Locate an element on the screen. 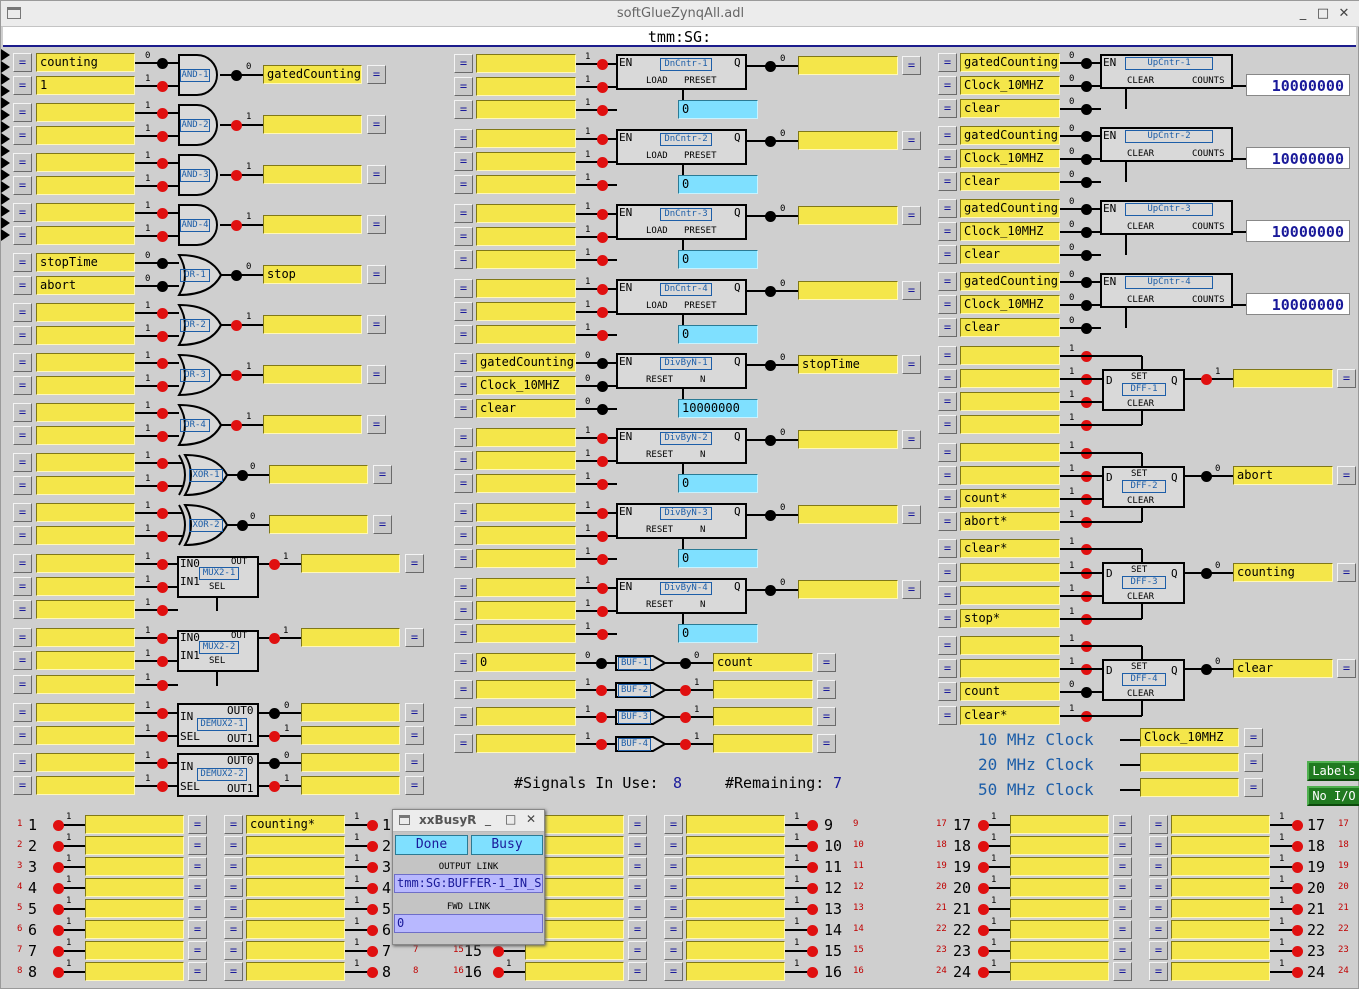  io_outputs_a-7-button: = is located at coordinates (197, 971).